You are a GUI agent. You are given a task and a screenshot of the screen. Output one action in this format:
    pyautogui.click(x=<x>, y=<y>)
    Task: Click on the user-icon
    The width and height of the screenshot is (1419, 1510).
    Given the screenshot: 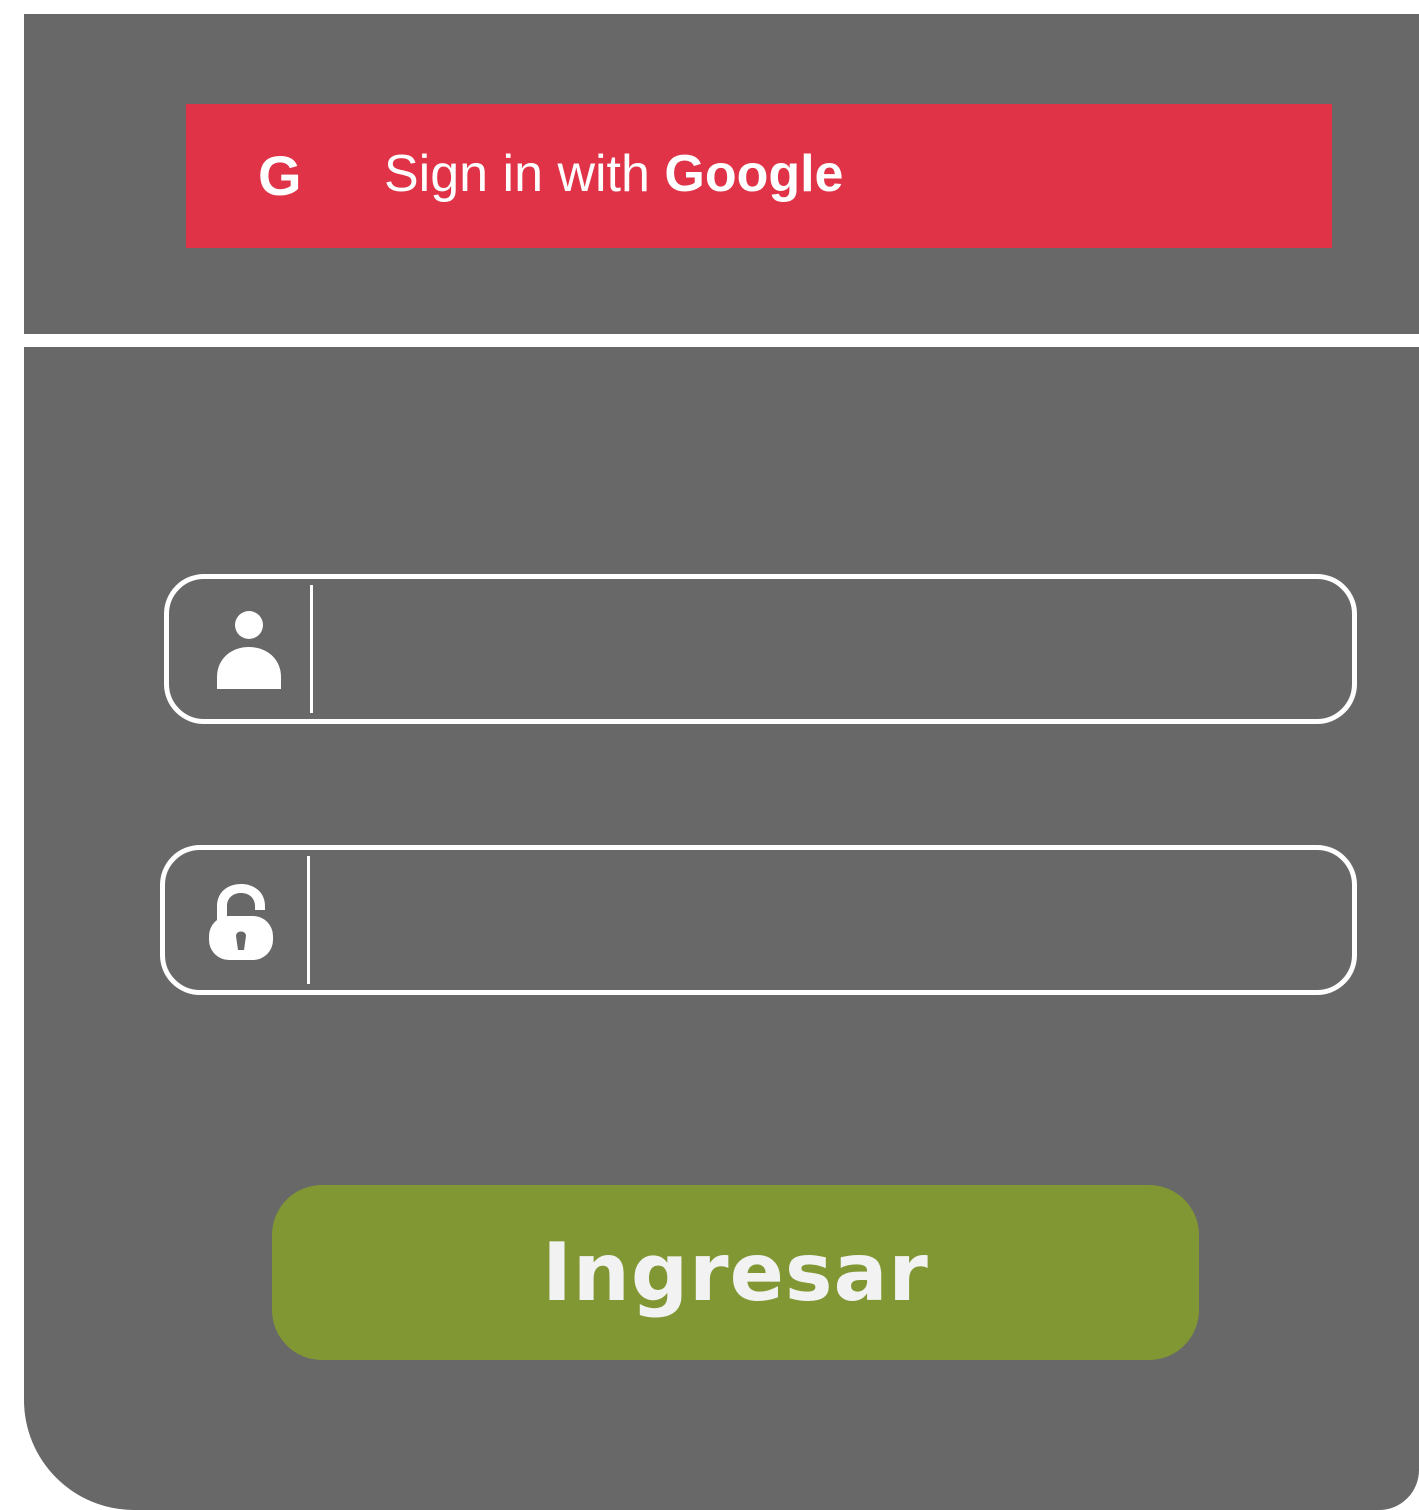 What is the action you would take?
    pyautogui.click(x=249, y=650)
    